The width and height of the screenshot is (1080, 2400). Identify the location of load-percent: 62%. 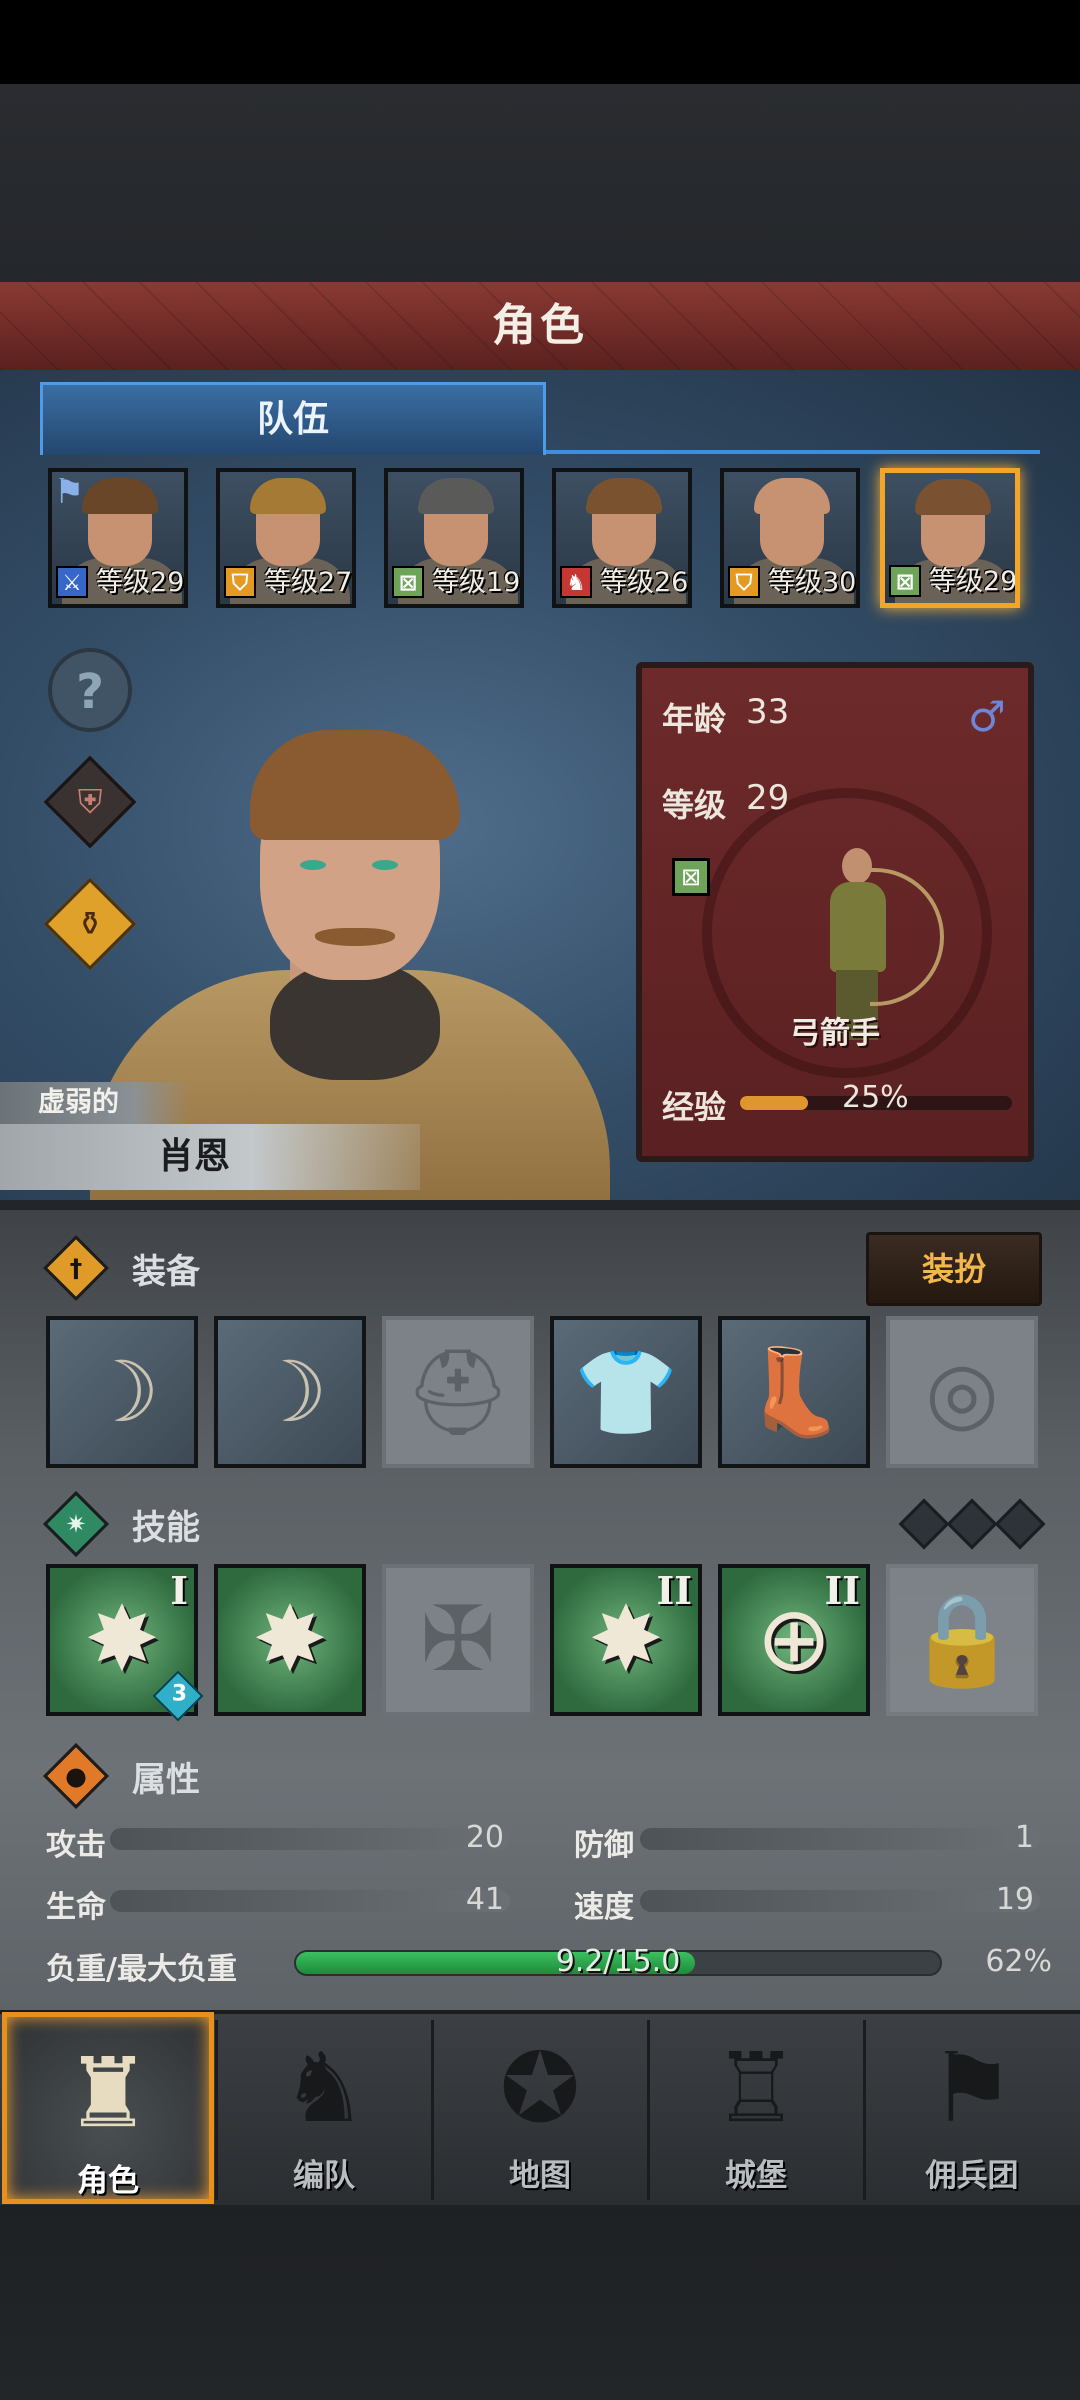
(1018, 1961).